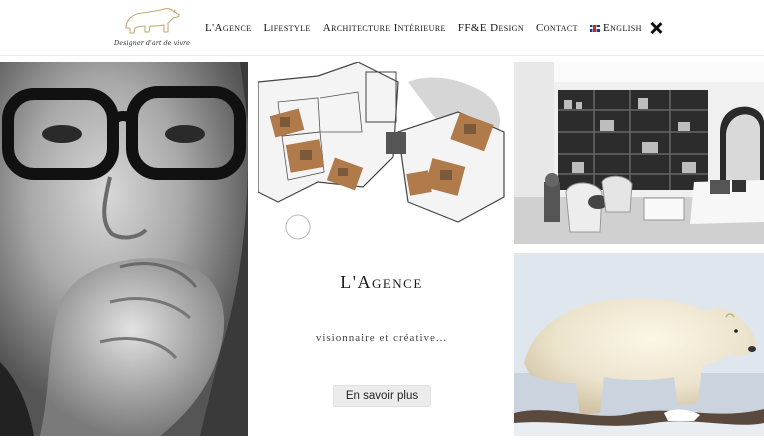 The height and width of the screenshot is (448, 764). What do you see at coordinates (152, 21) in the screenshot?
I see `polar-bear-logo-icon` at bounding box center [152, 21].